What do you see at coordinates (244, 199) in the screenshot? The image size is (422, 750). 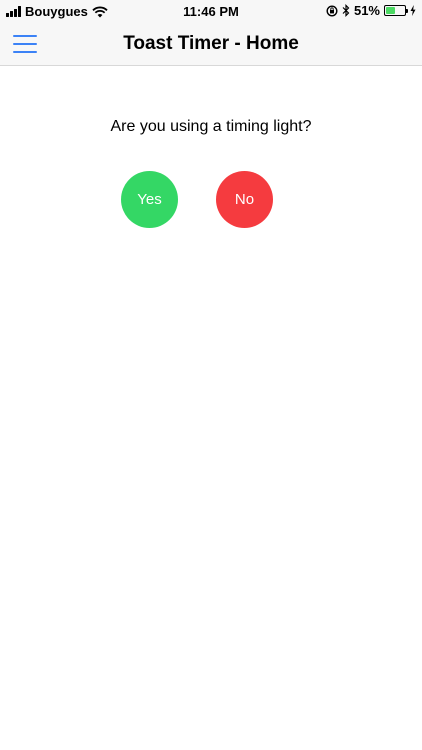 I see `no-button: No` at bounding box center [244, 199].